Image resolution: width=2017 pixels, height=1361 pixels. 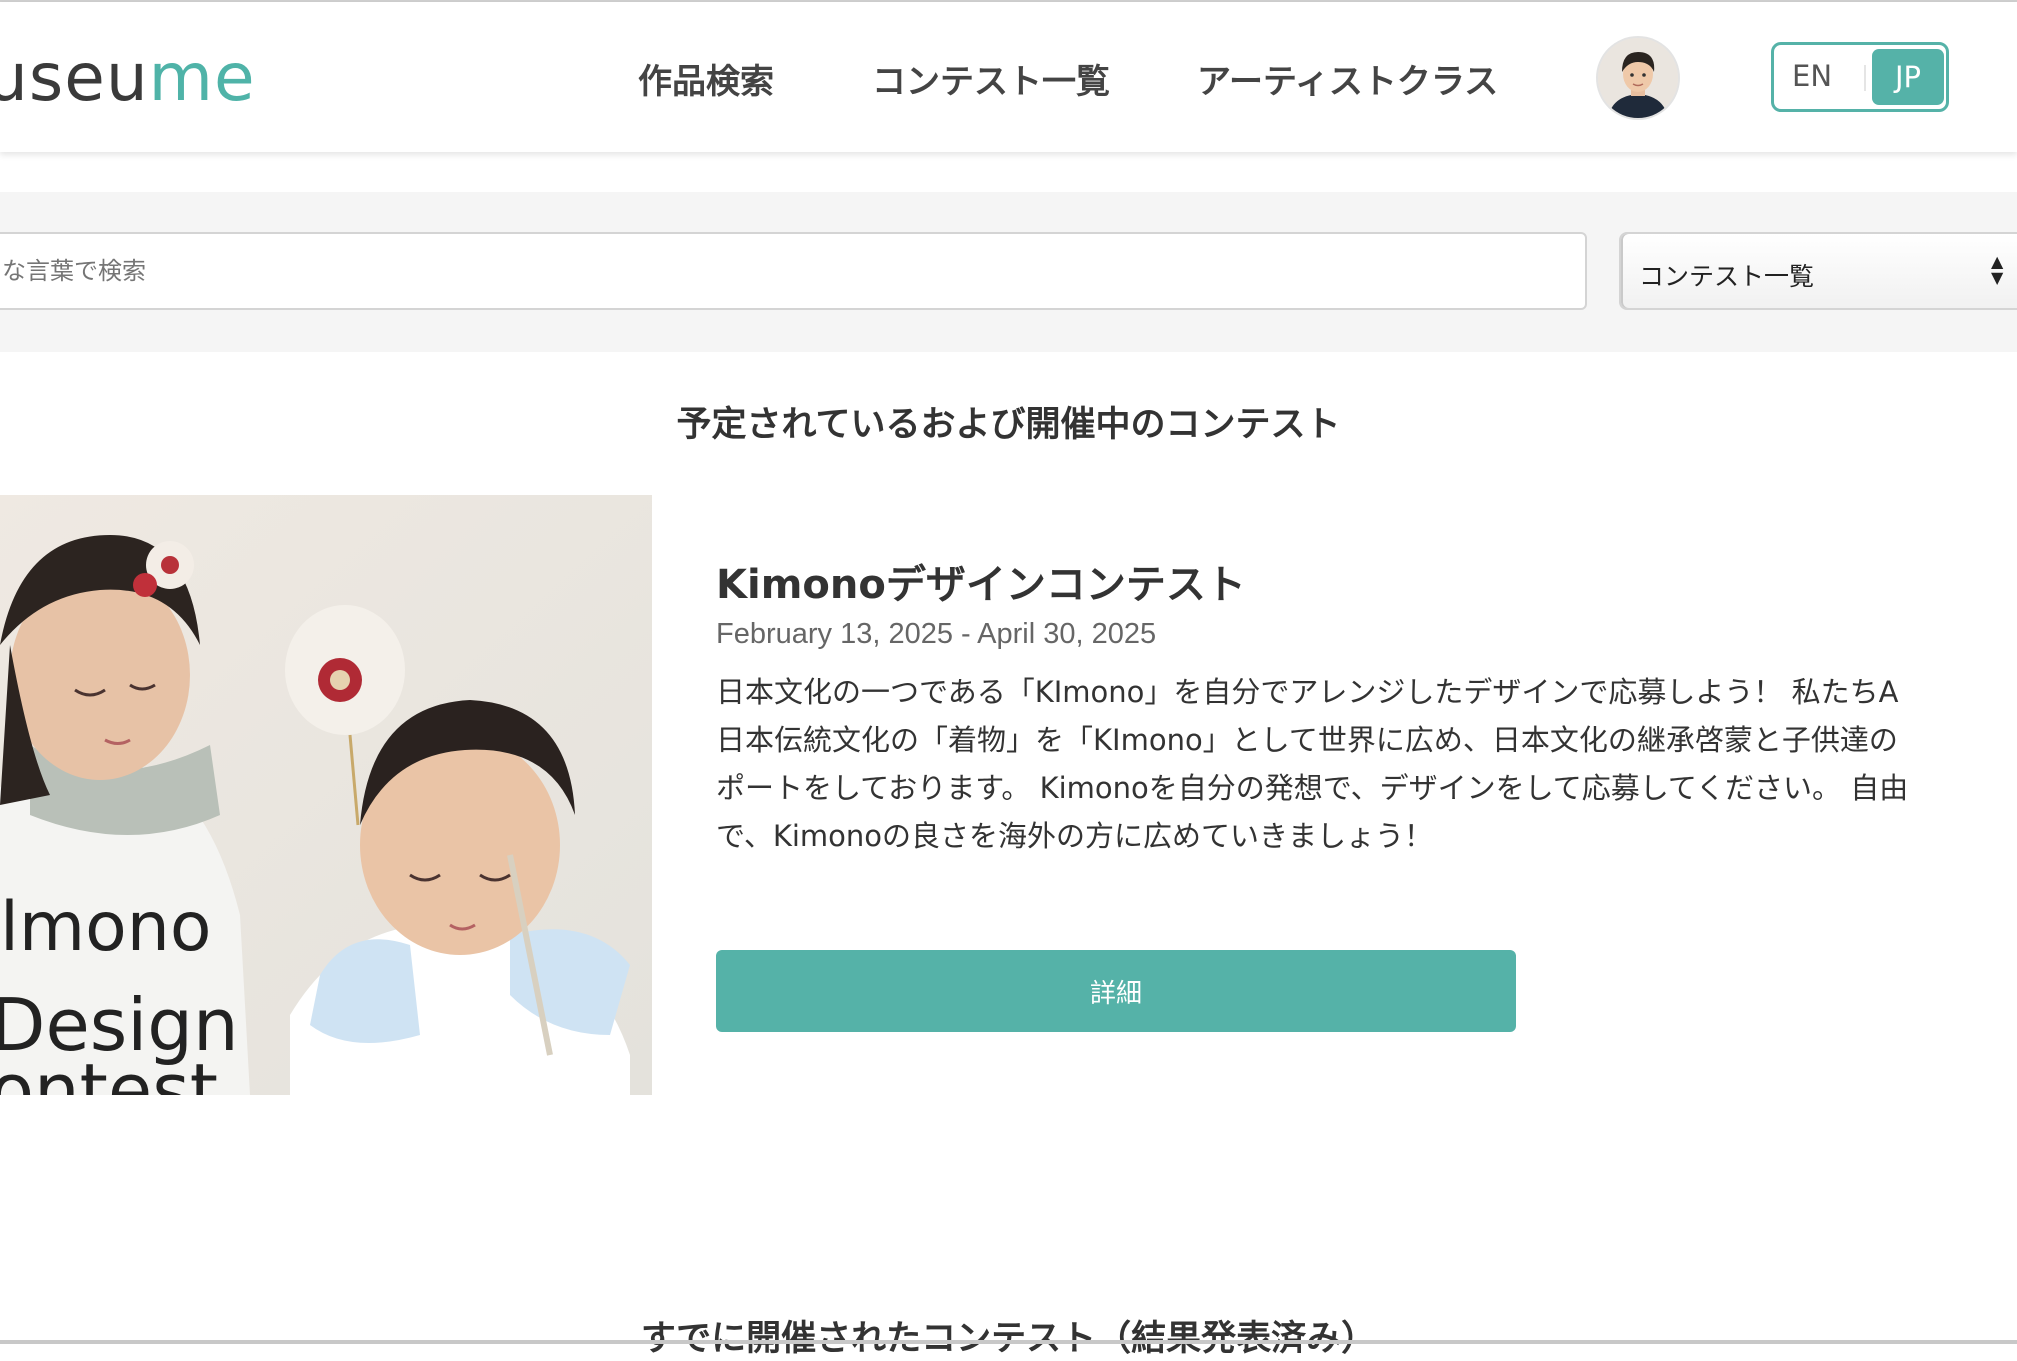 I want to click on contest-dates: February 13, 2025 - April 30, 2025, so click(x=936, y=634).